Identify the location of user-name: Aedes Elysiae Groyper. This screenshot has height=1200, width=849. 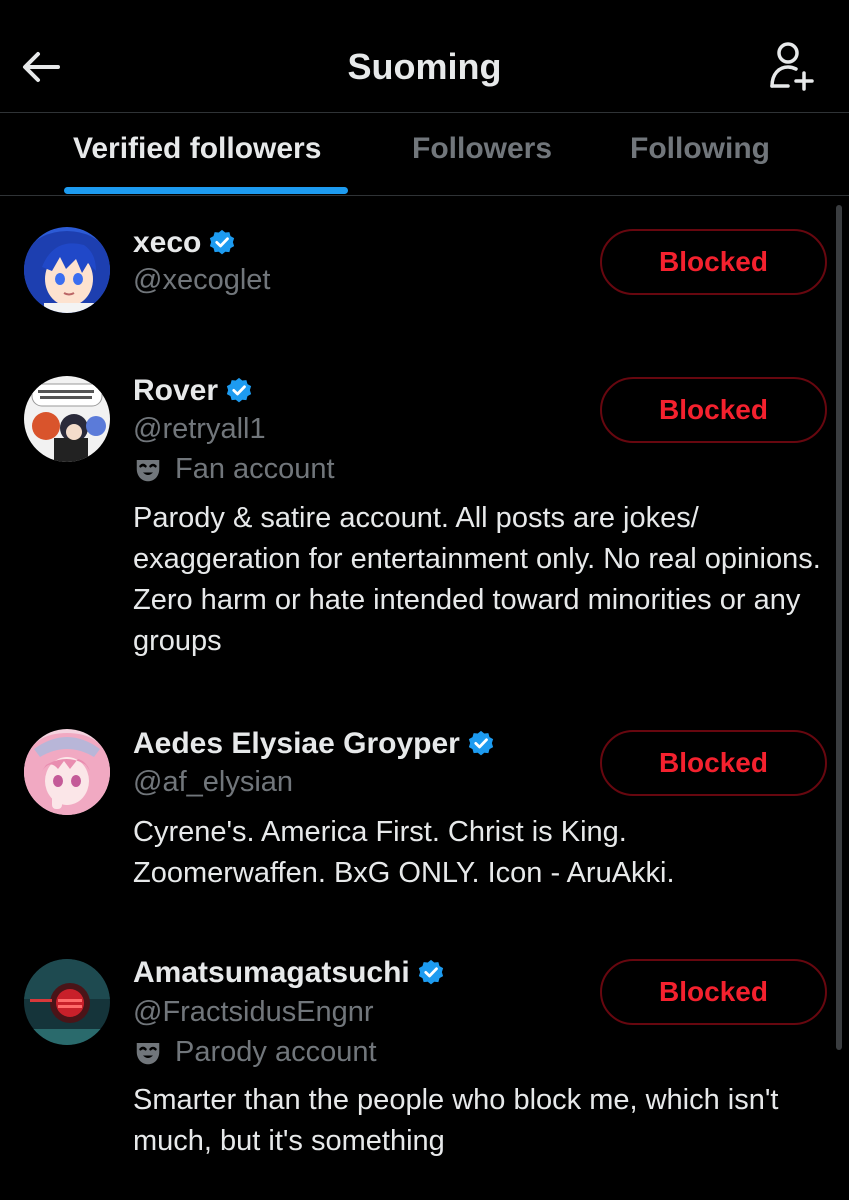
(296, 743).